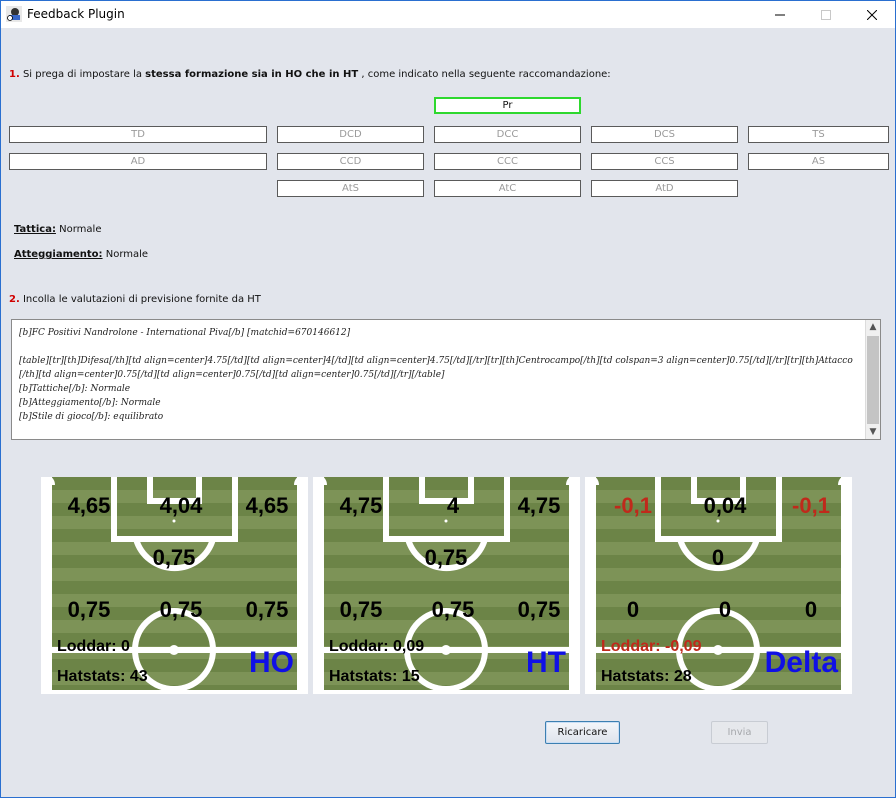 Image resolution: width=896 pixels, height=798 pixels. Describe the element at coordinates (82, 74) in the screenshot. I see `step-1-pre: Si prega di impostare la` at that location.